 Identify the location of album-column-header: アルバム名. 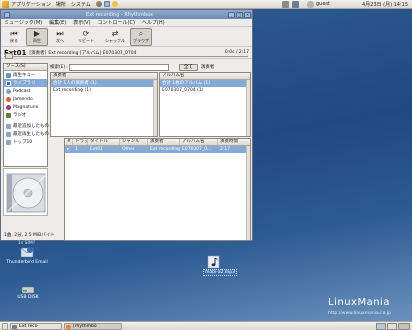
(205, 76).